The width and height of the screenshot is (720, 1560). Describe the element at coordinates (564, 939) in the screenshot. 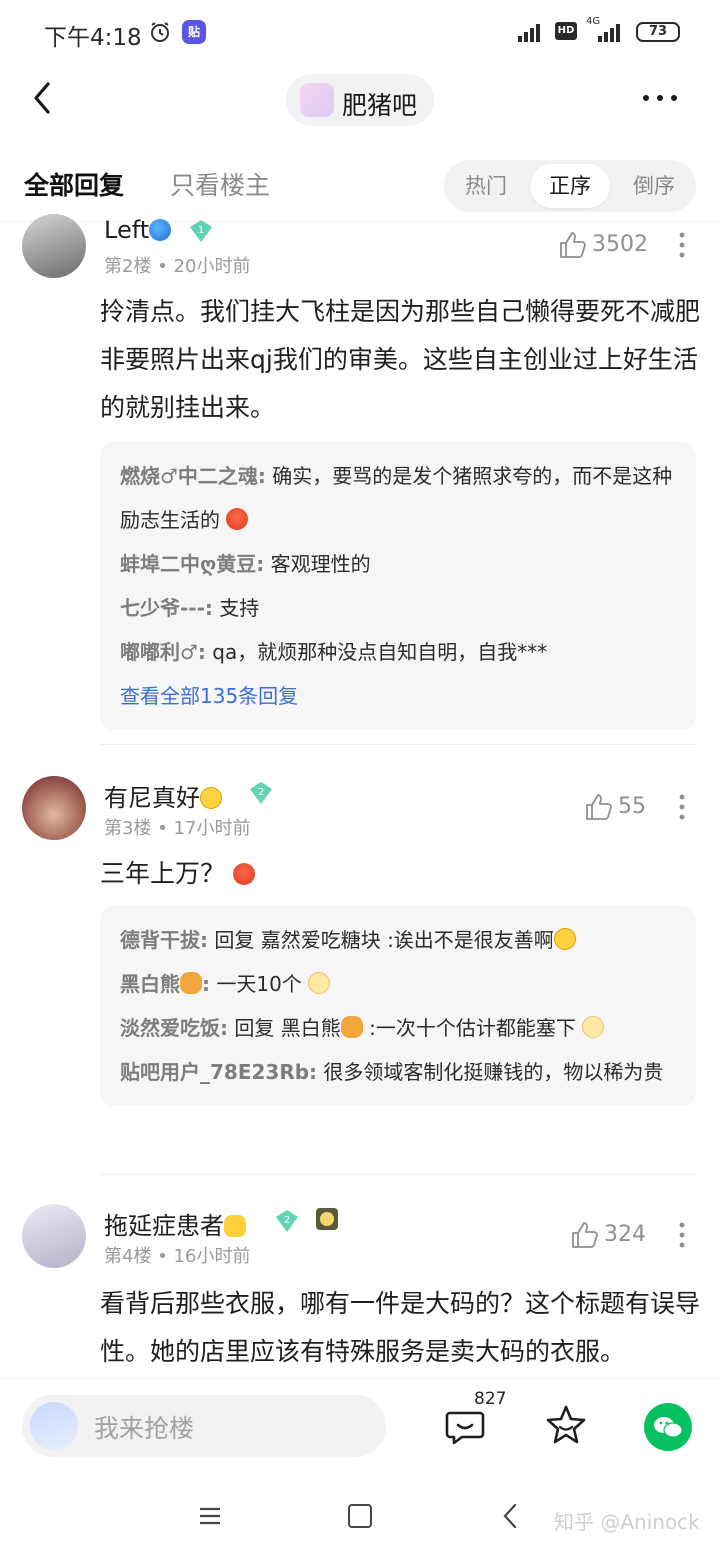

I see `smile-emoji-icon` at that location.